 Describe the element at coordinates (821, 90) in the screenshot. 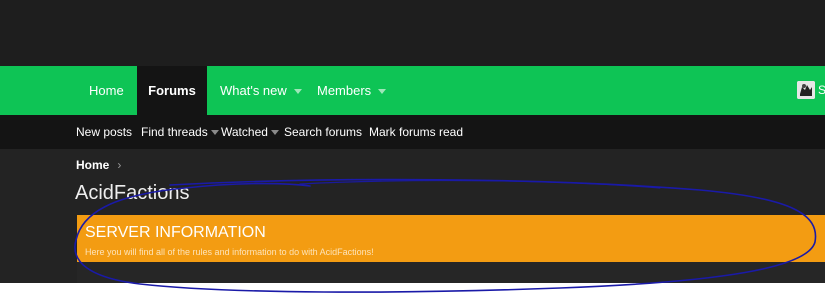

I see `user-name-initial: S` at that location.